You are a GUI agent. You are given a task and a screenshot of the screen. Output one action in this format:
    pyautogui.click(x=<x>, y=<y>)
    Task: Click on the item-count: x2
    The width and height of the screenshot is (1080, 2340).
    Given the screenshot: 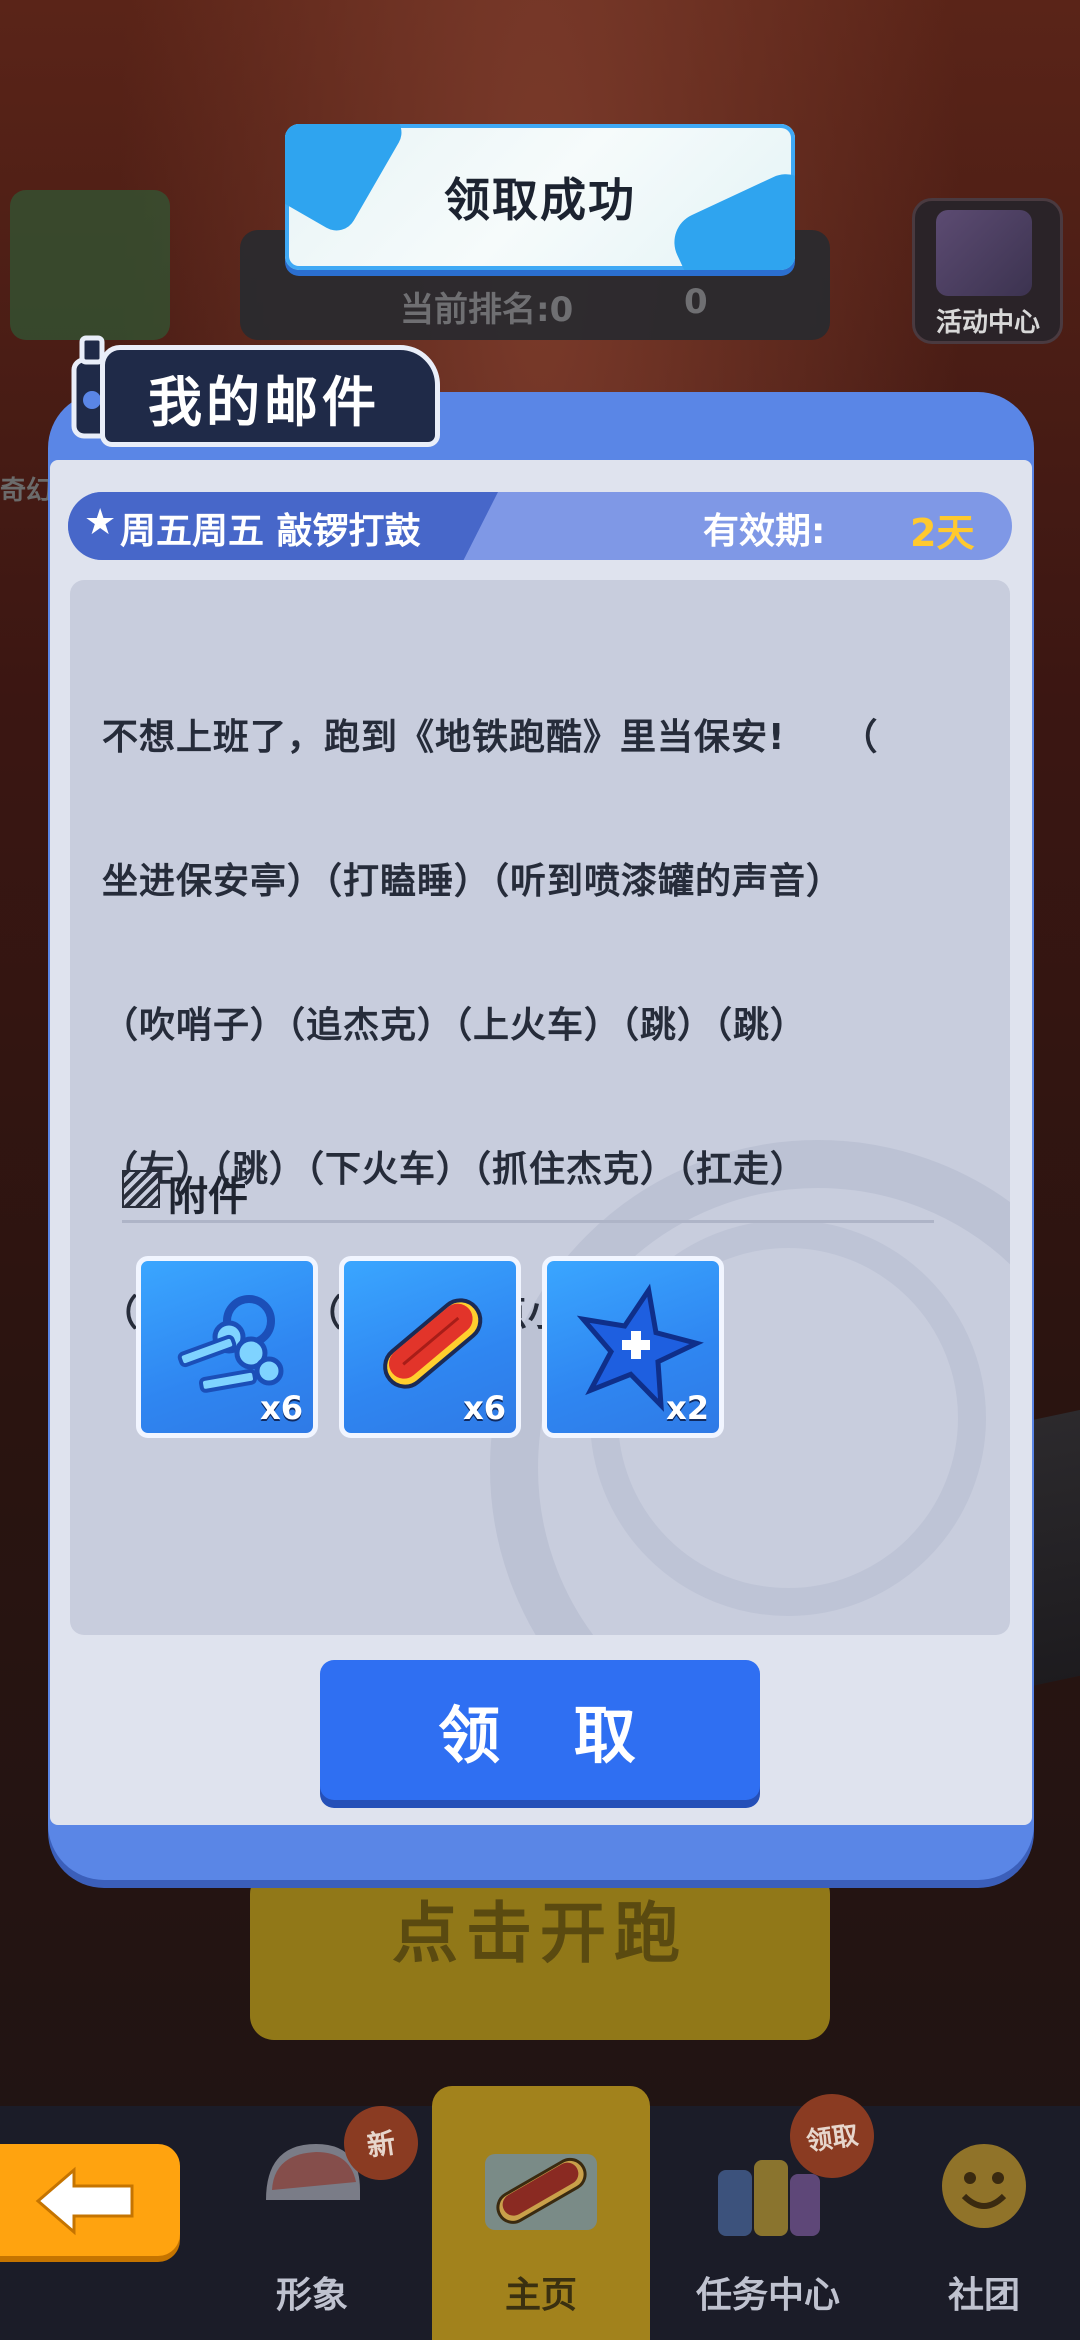 What is the action you would take?
    pyautogui.click(x=687, y=1408)
    